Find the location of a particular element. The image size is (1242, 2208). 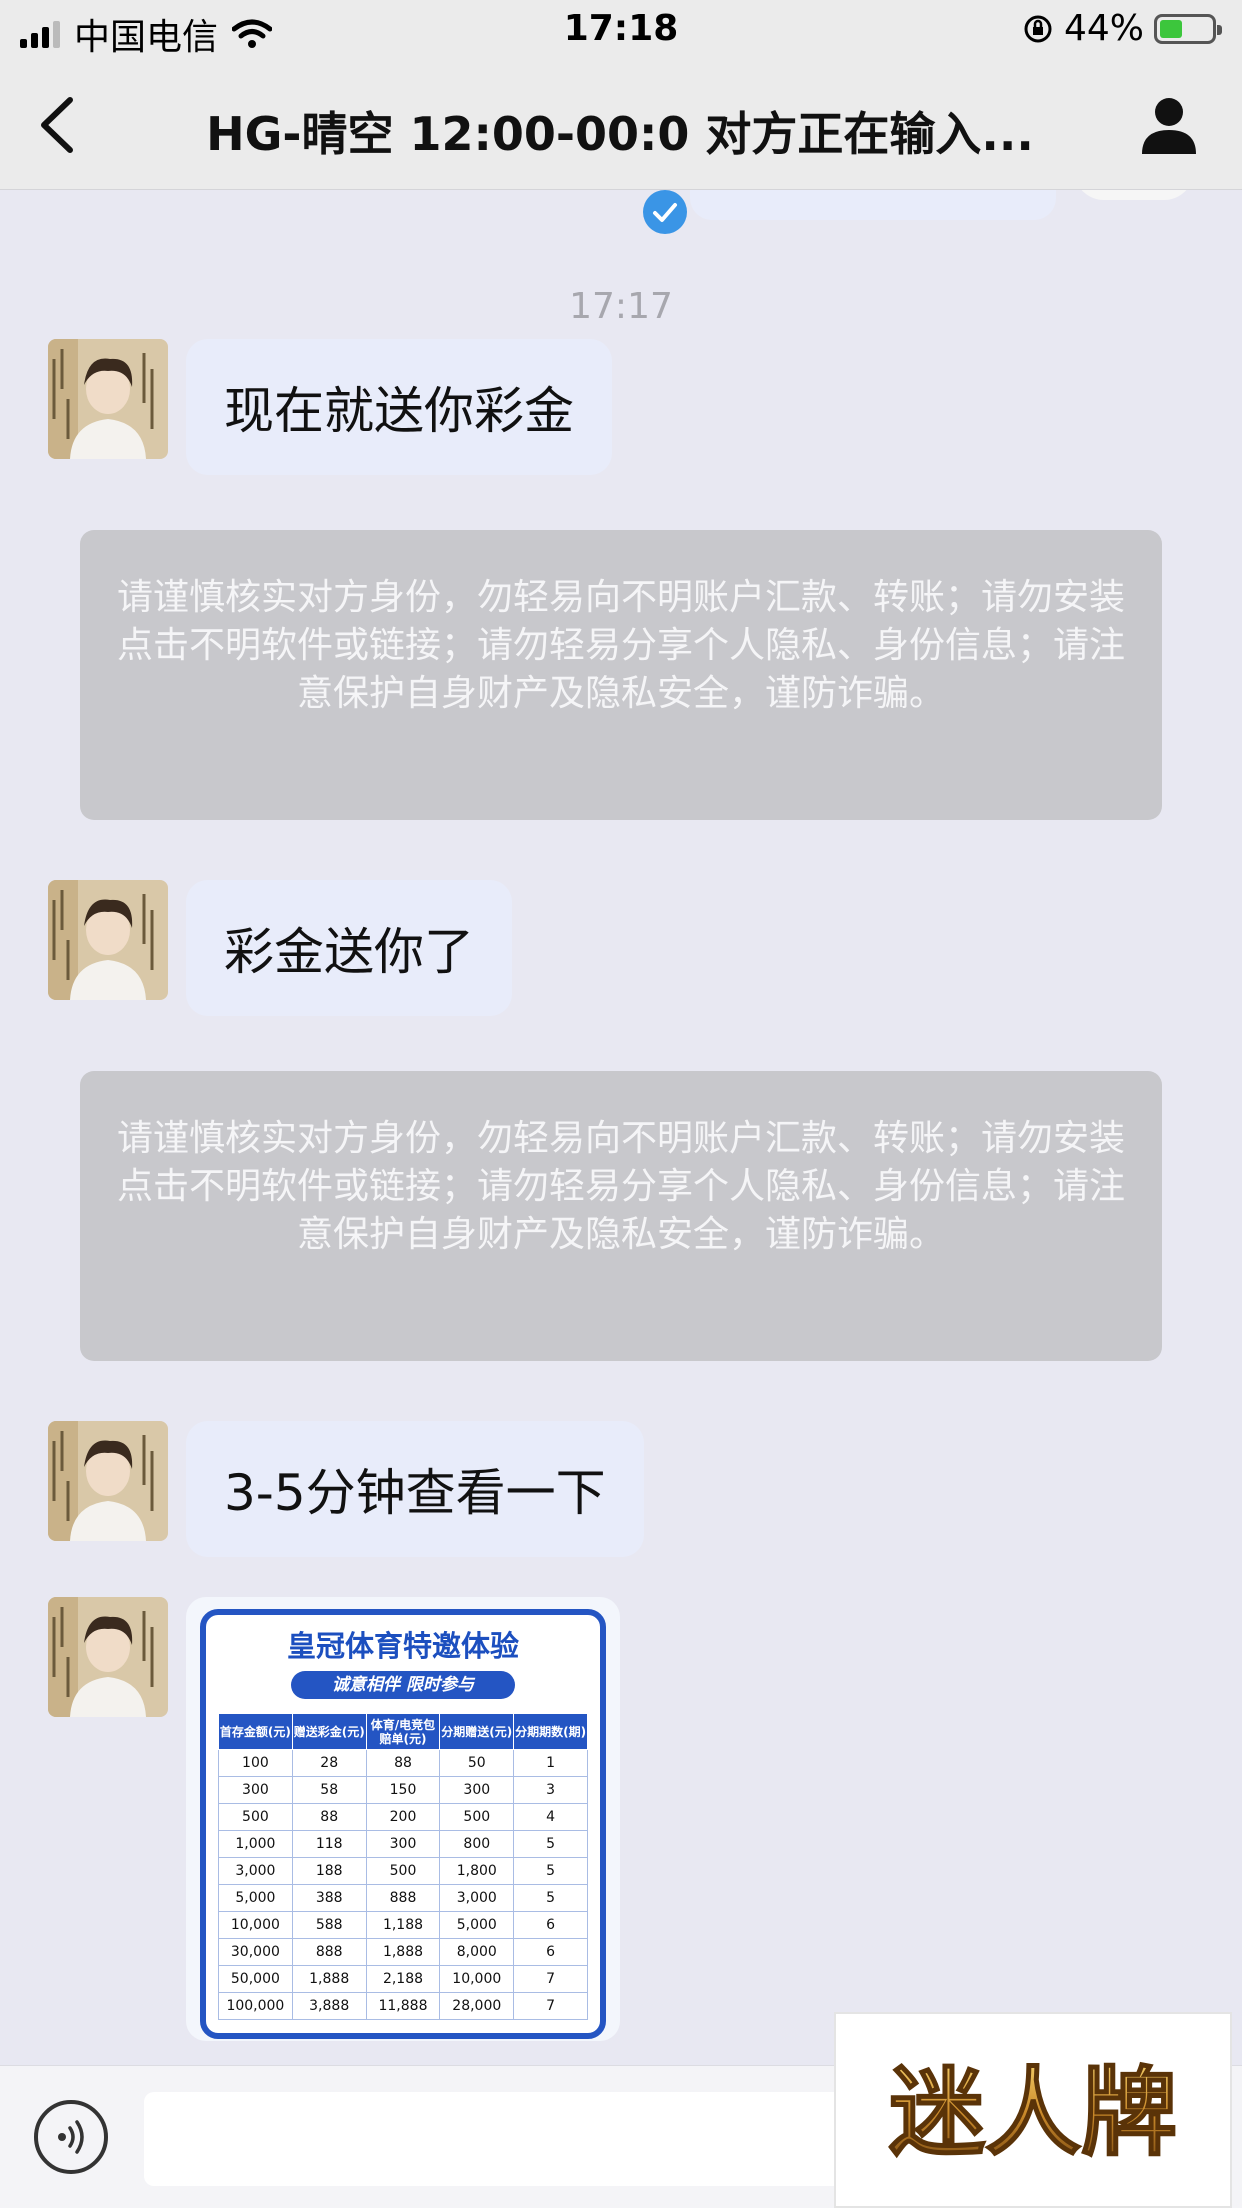

promo-table-row: 30,000 888 1,888 8,000 6 is located at coordinates (403, 1952).